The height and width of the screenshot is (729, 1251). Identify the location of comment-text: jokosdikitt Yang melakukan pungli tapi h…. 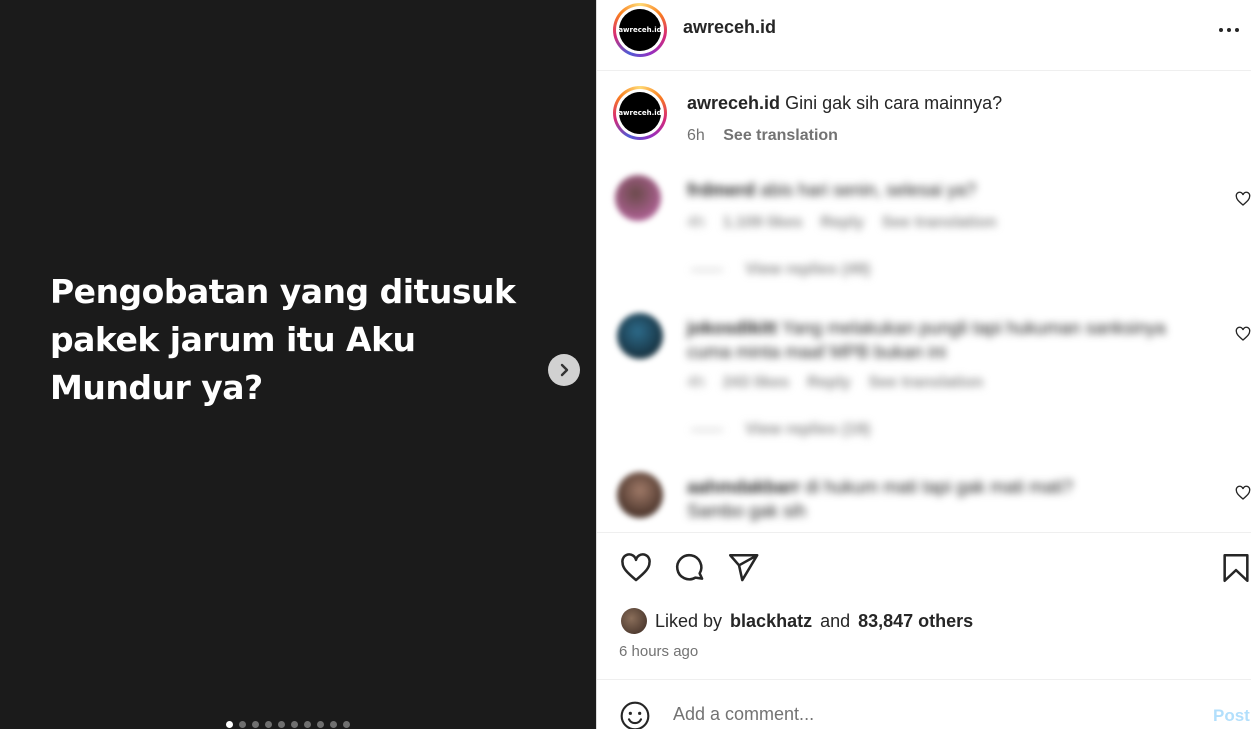
(947, 340).